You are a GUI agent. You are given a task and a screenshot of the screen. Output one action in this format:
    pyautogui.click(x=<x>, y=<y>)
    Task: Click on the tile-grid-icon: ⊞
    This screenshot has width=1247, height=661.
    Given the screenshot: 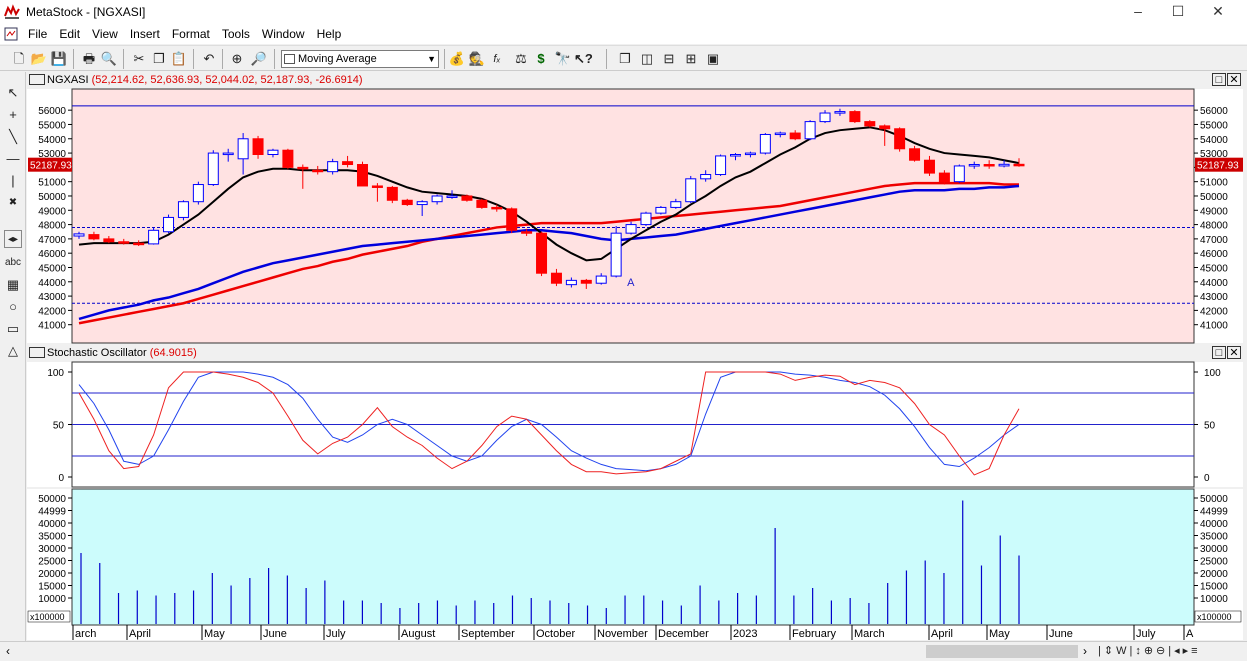 What is the action you would take?
    pyautogui.click(x=691, y=59)
    